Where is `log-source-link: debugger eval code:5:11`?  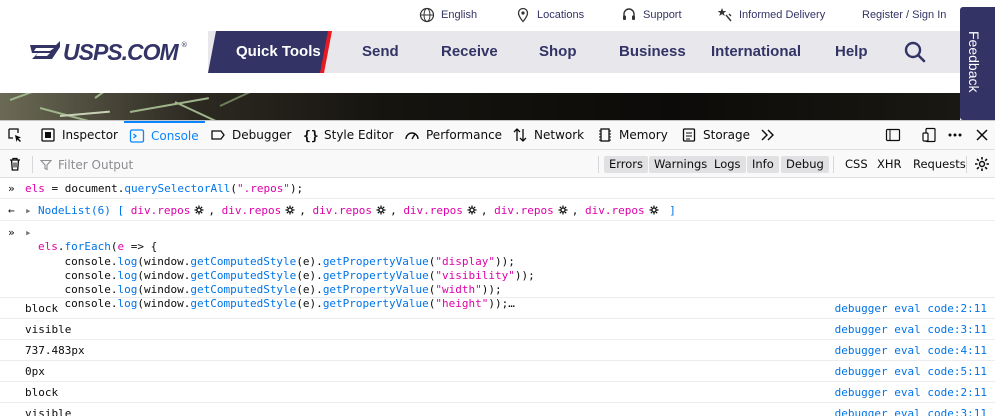
log-source-link: debugger eval code:5:11 is located at coordinates (911, 371).